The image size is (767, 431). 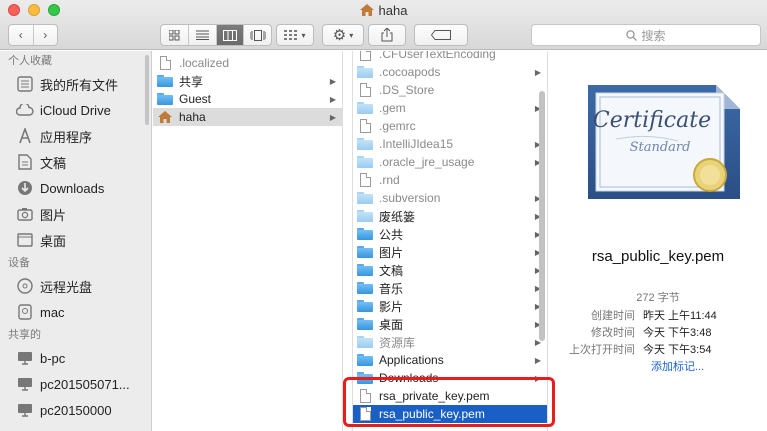 I want to click on action-button: ⚙ ▾, so click(x=343, y=35).